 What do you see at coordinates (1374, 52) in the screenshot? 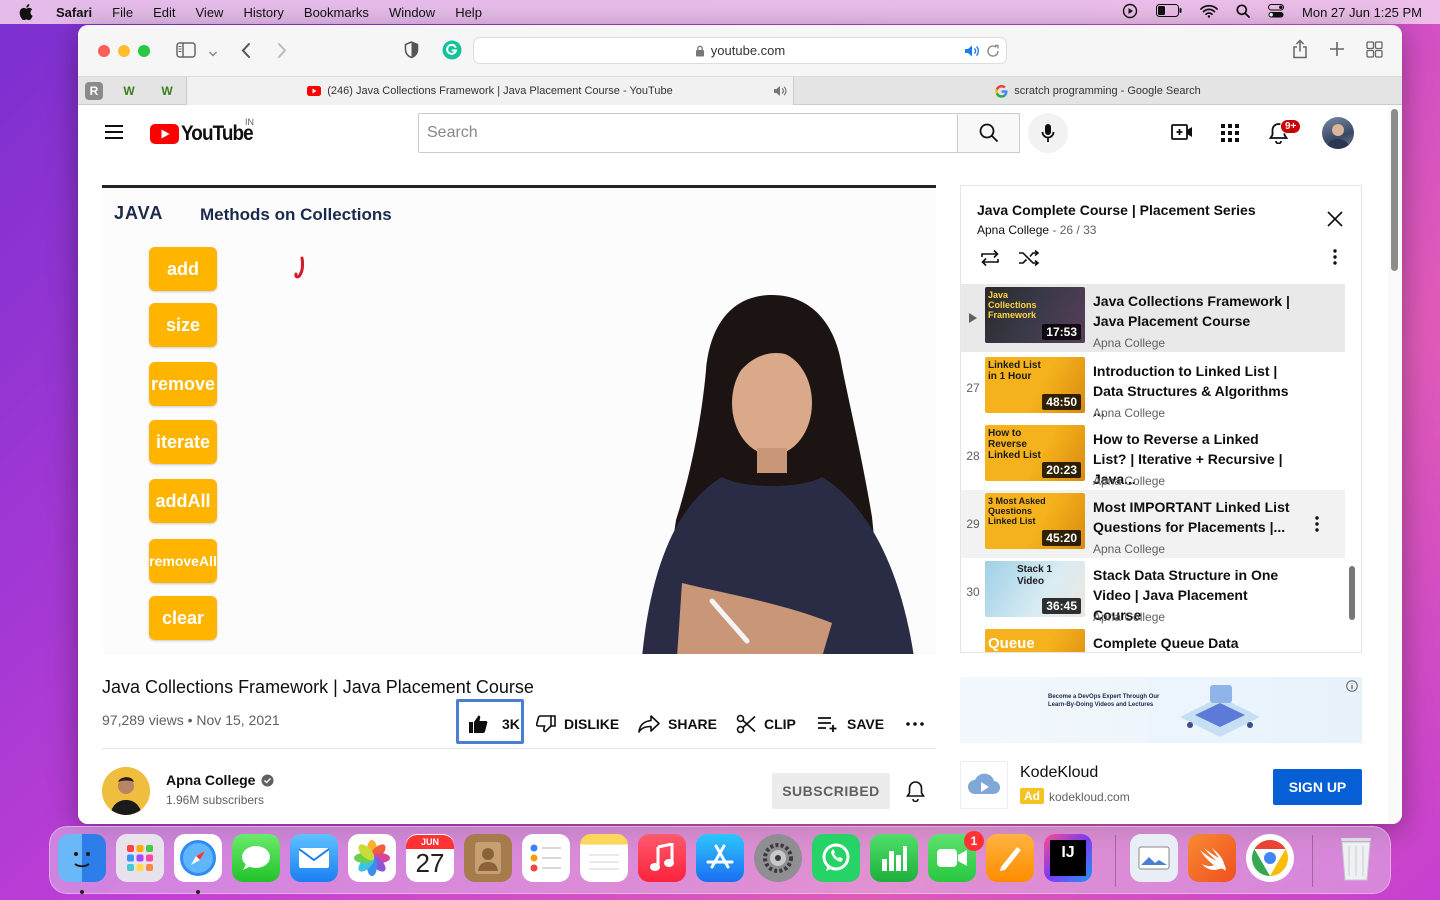
I see `tab-overview-icon` at bounding box center [1374, 52].